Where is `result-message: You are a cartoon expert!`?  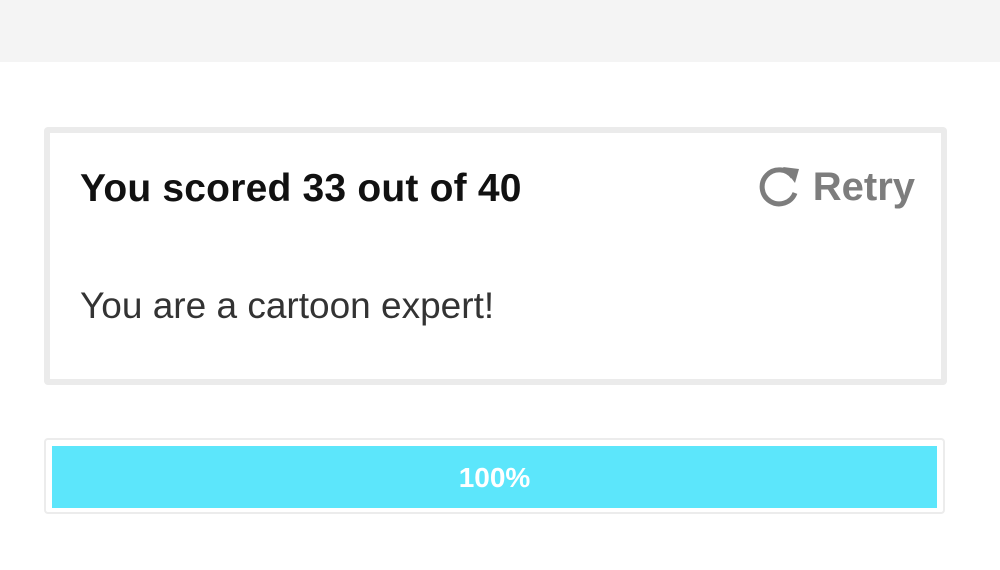 result-message: You are a cartoon expert! is located at coordinates (287, 305).